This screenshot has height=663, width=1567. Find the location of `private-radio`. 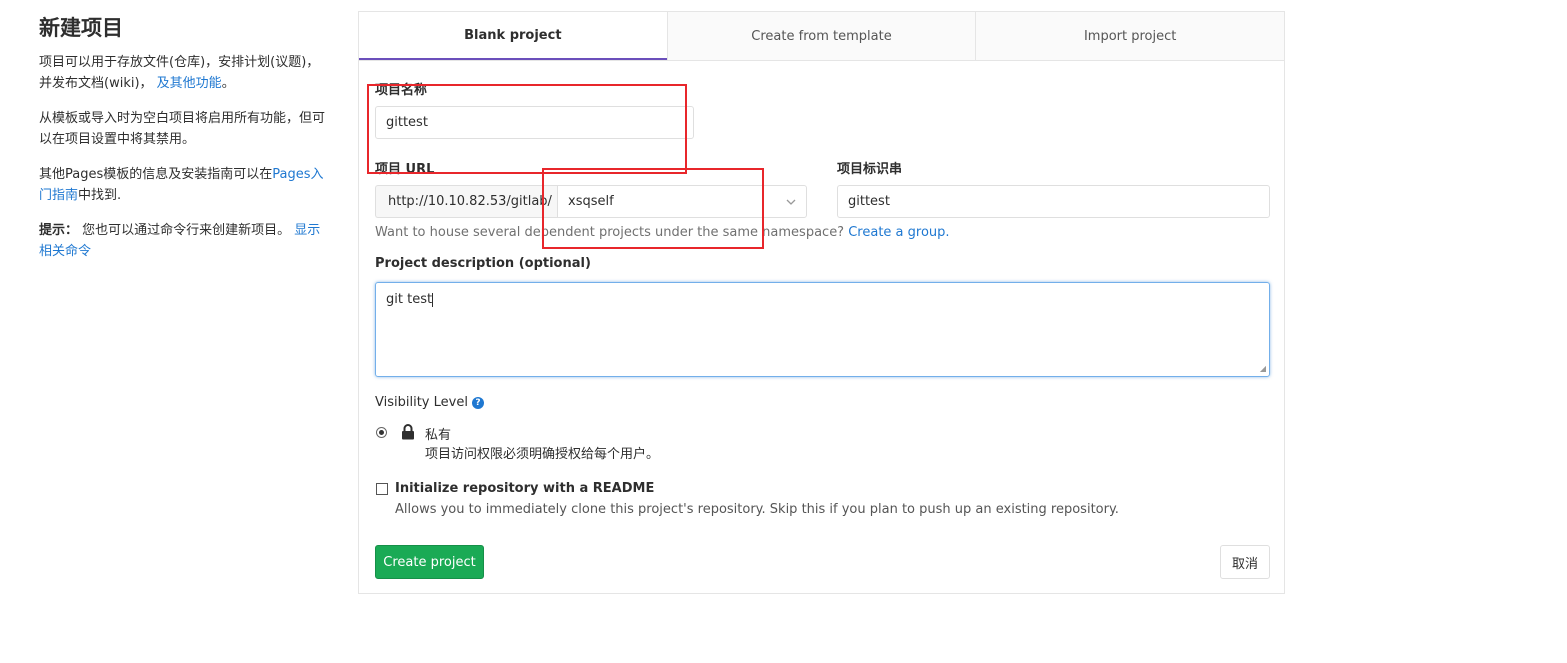

private-radio is located at coordinates (381, 432).